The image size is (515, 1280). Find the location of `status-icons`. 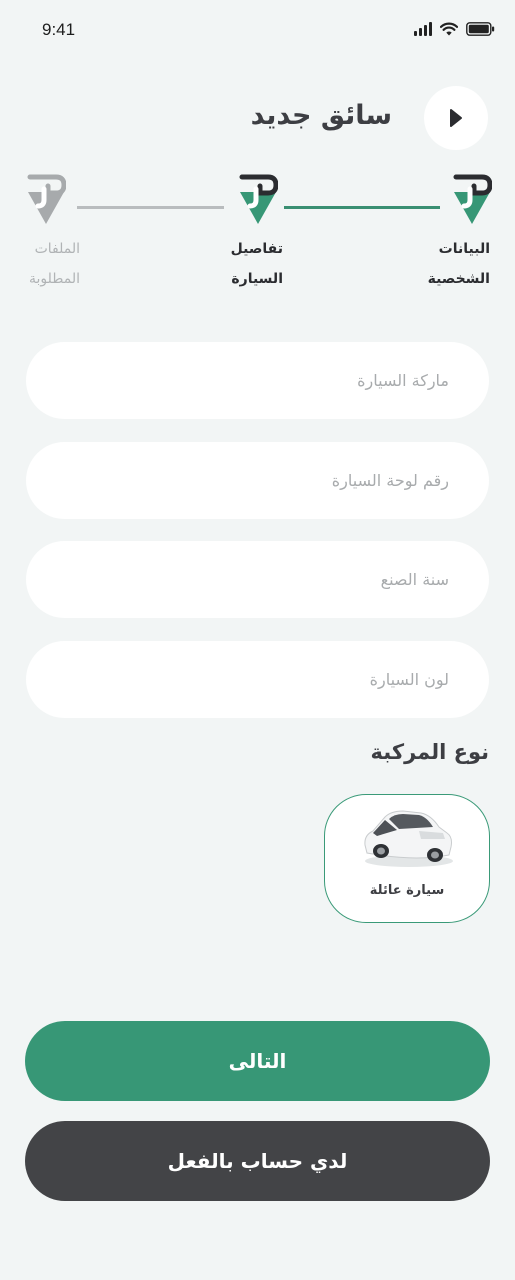

status-icons is located at coordinates (454, 29).